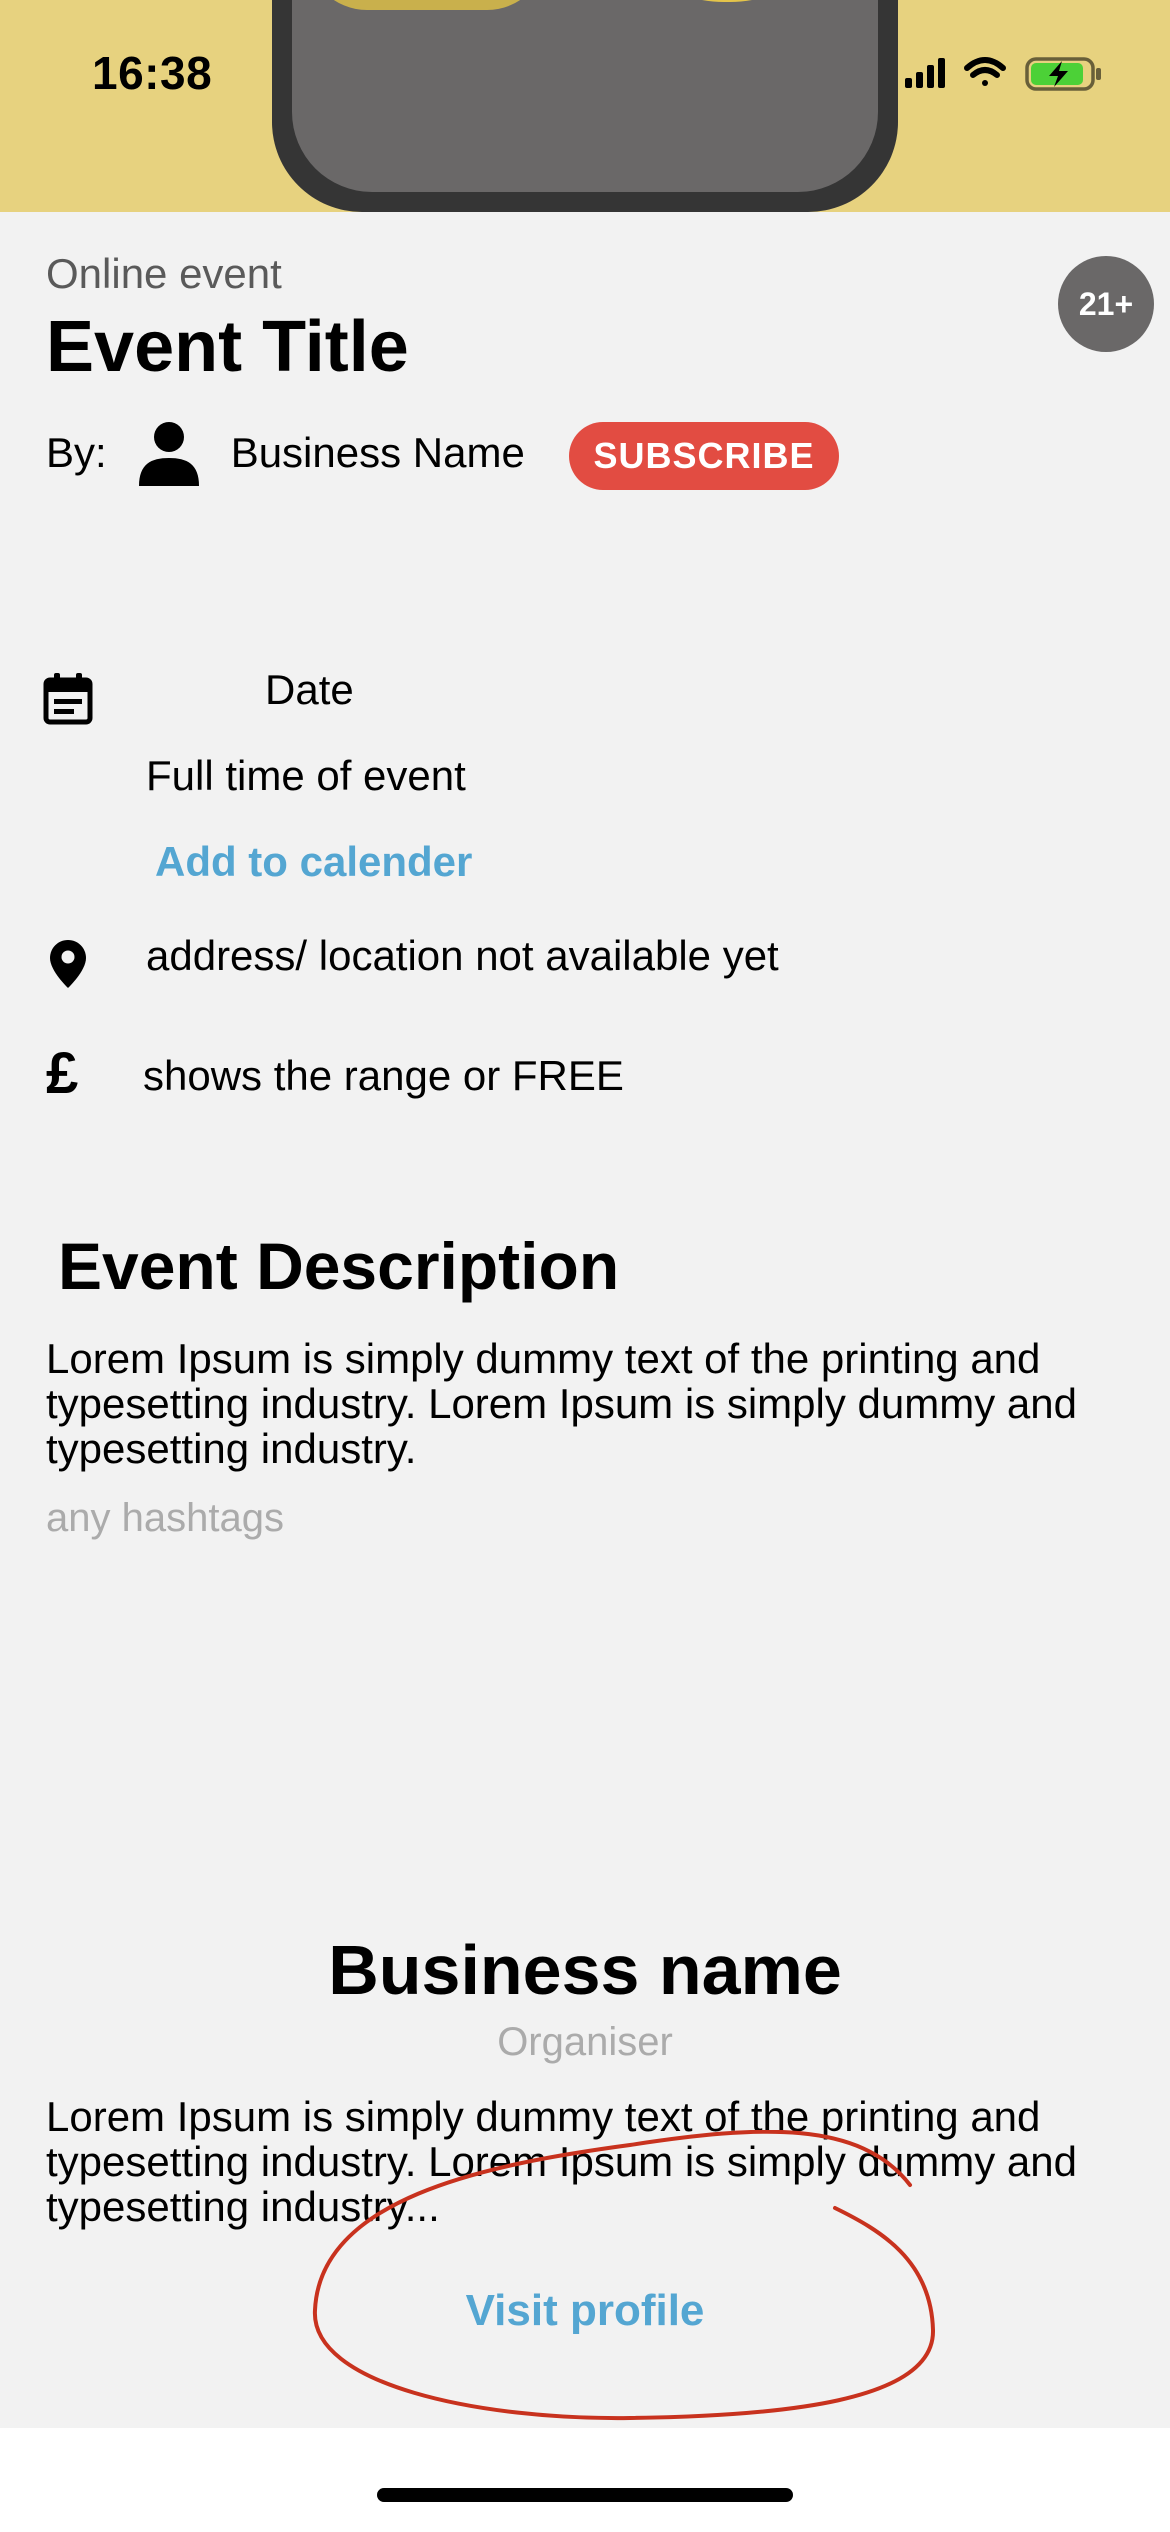  Describe the element at coordinates (68, 699) in the screenshot. I see `calendar-icon` at that location.